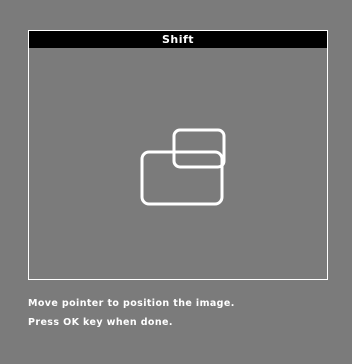 The image size is (352, 364). Describe the element at coordinates (178, 39) in the screenshot. I see `dialog-title: Shift` at that location.